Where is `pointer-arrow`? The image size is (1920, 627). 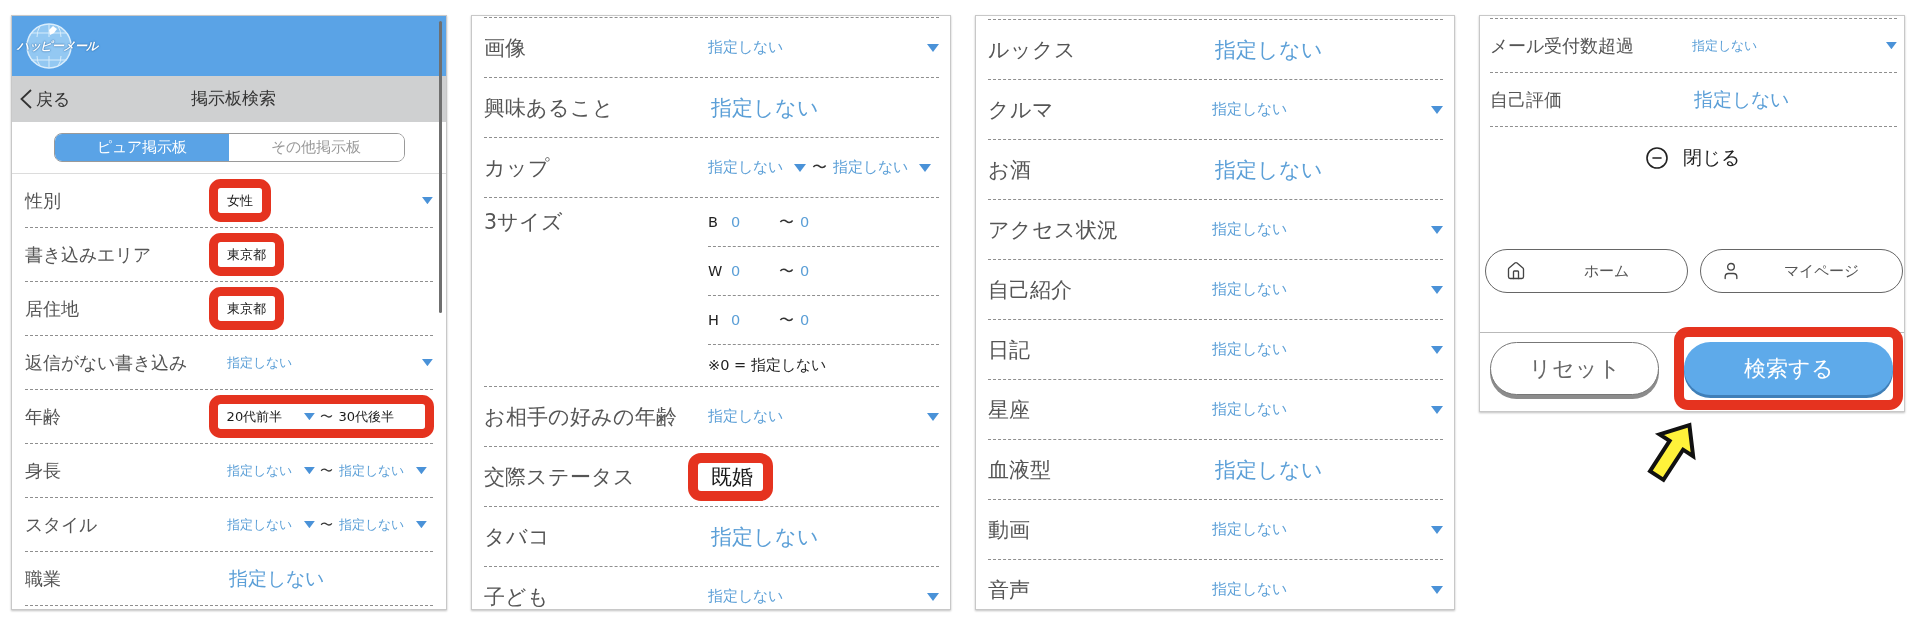
pointer-arrow is located at coordinates (1671, 452).